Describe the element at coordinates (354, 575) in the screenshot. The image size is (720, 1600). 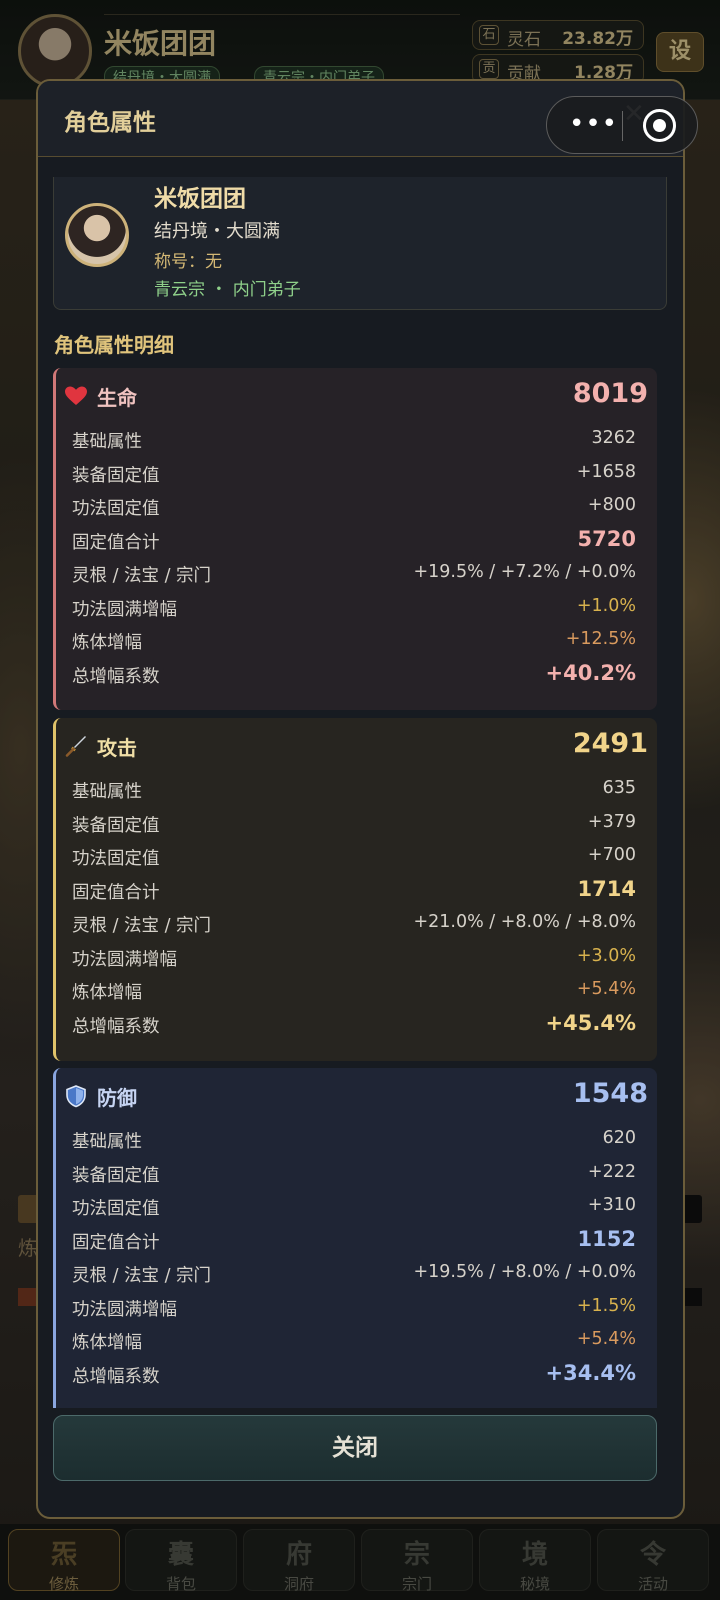
I see `stat-row: 灵根 / 法宝 / 宗门 +19.5% / +7.2% / +0.0%` at that location.